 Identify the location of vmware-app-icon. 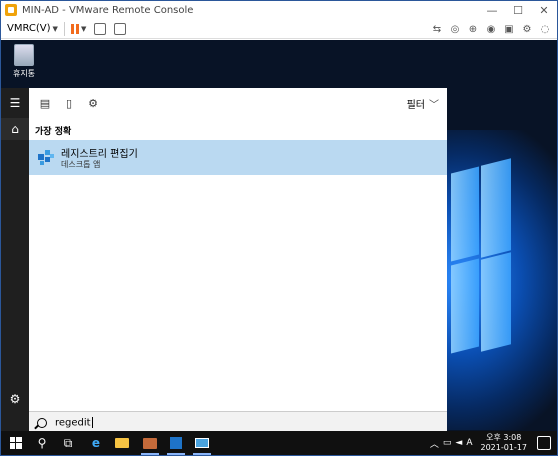
(11, 10).